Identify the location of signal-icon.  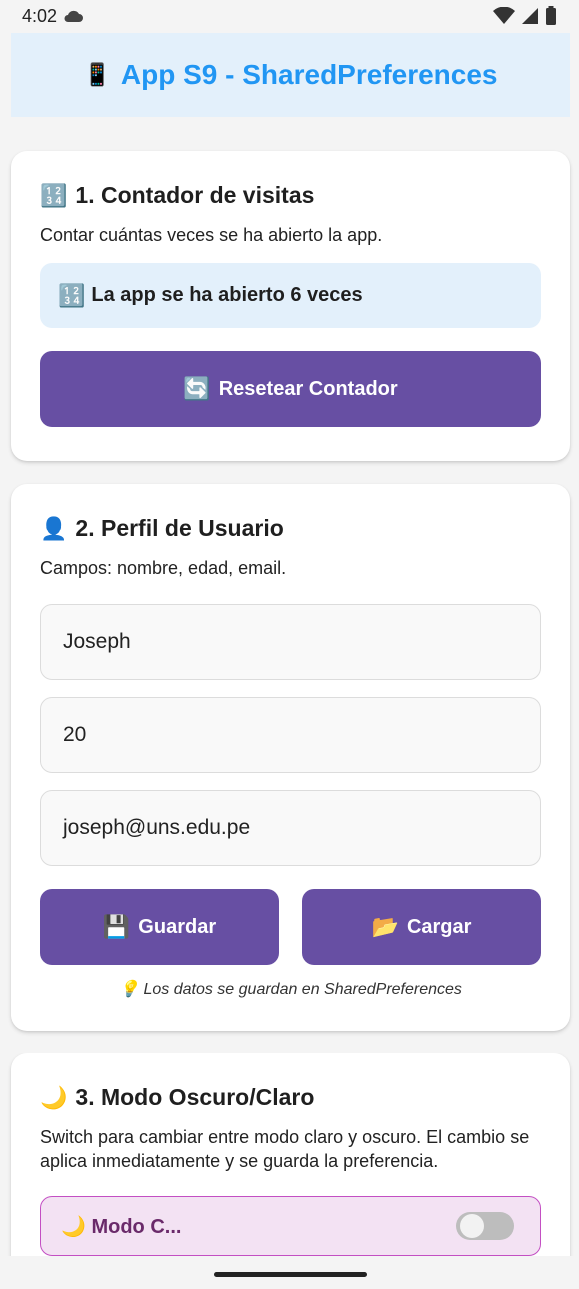
(530, 16).